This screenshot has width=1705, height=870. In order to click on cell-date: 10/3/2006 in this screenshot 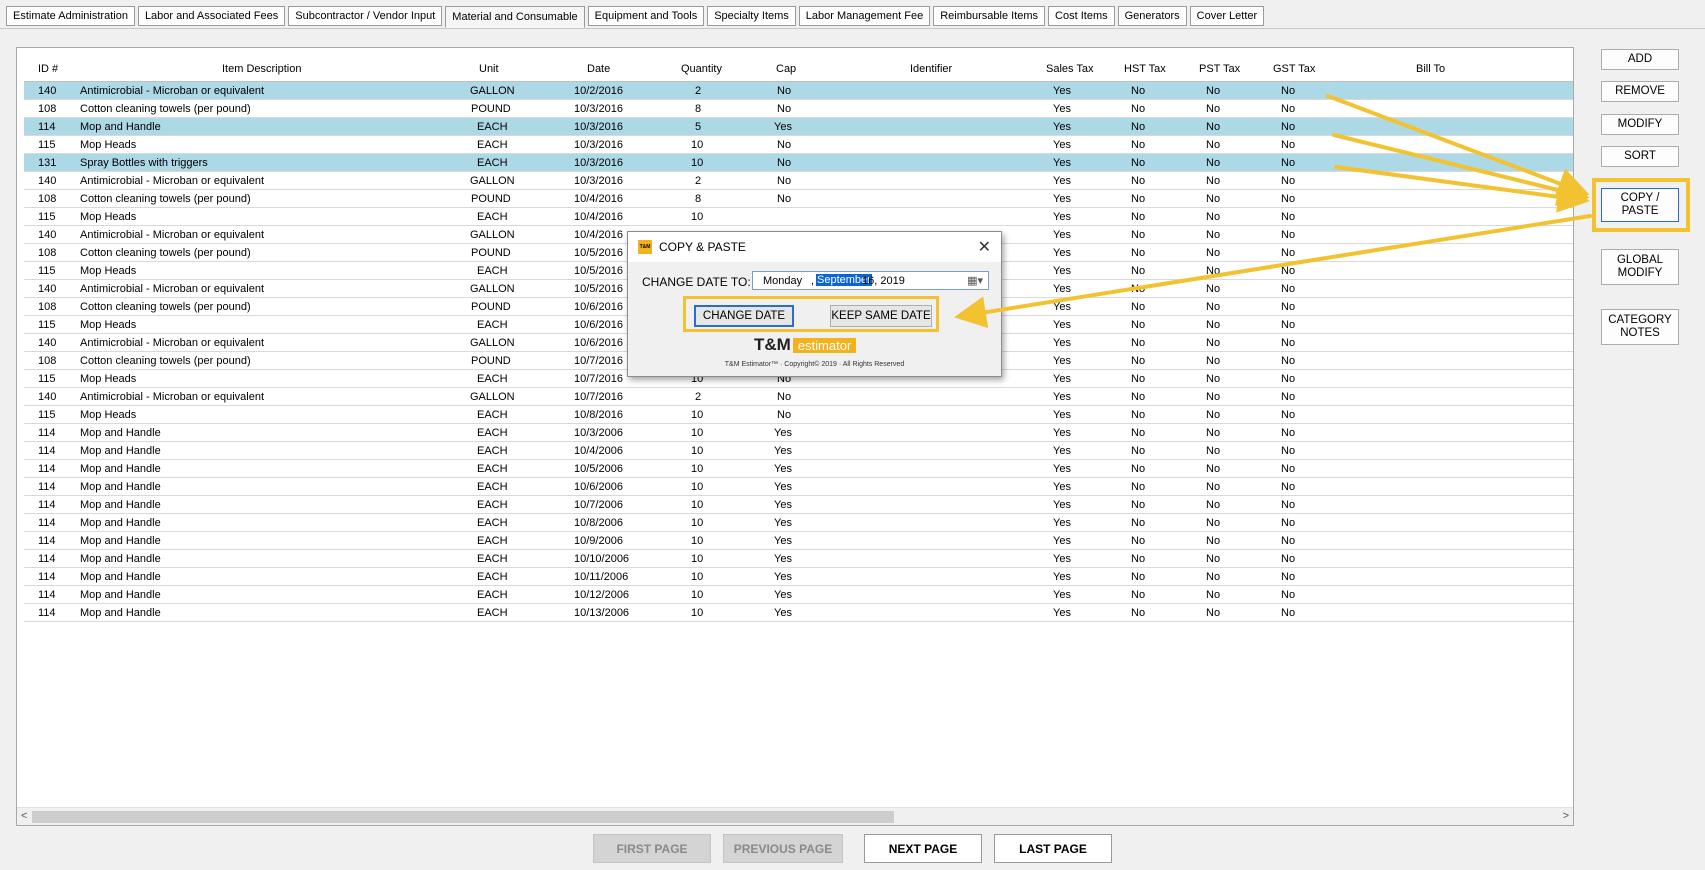, I will do `click(598, 433)`.